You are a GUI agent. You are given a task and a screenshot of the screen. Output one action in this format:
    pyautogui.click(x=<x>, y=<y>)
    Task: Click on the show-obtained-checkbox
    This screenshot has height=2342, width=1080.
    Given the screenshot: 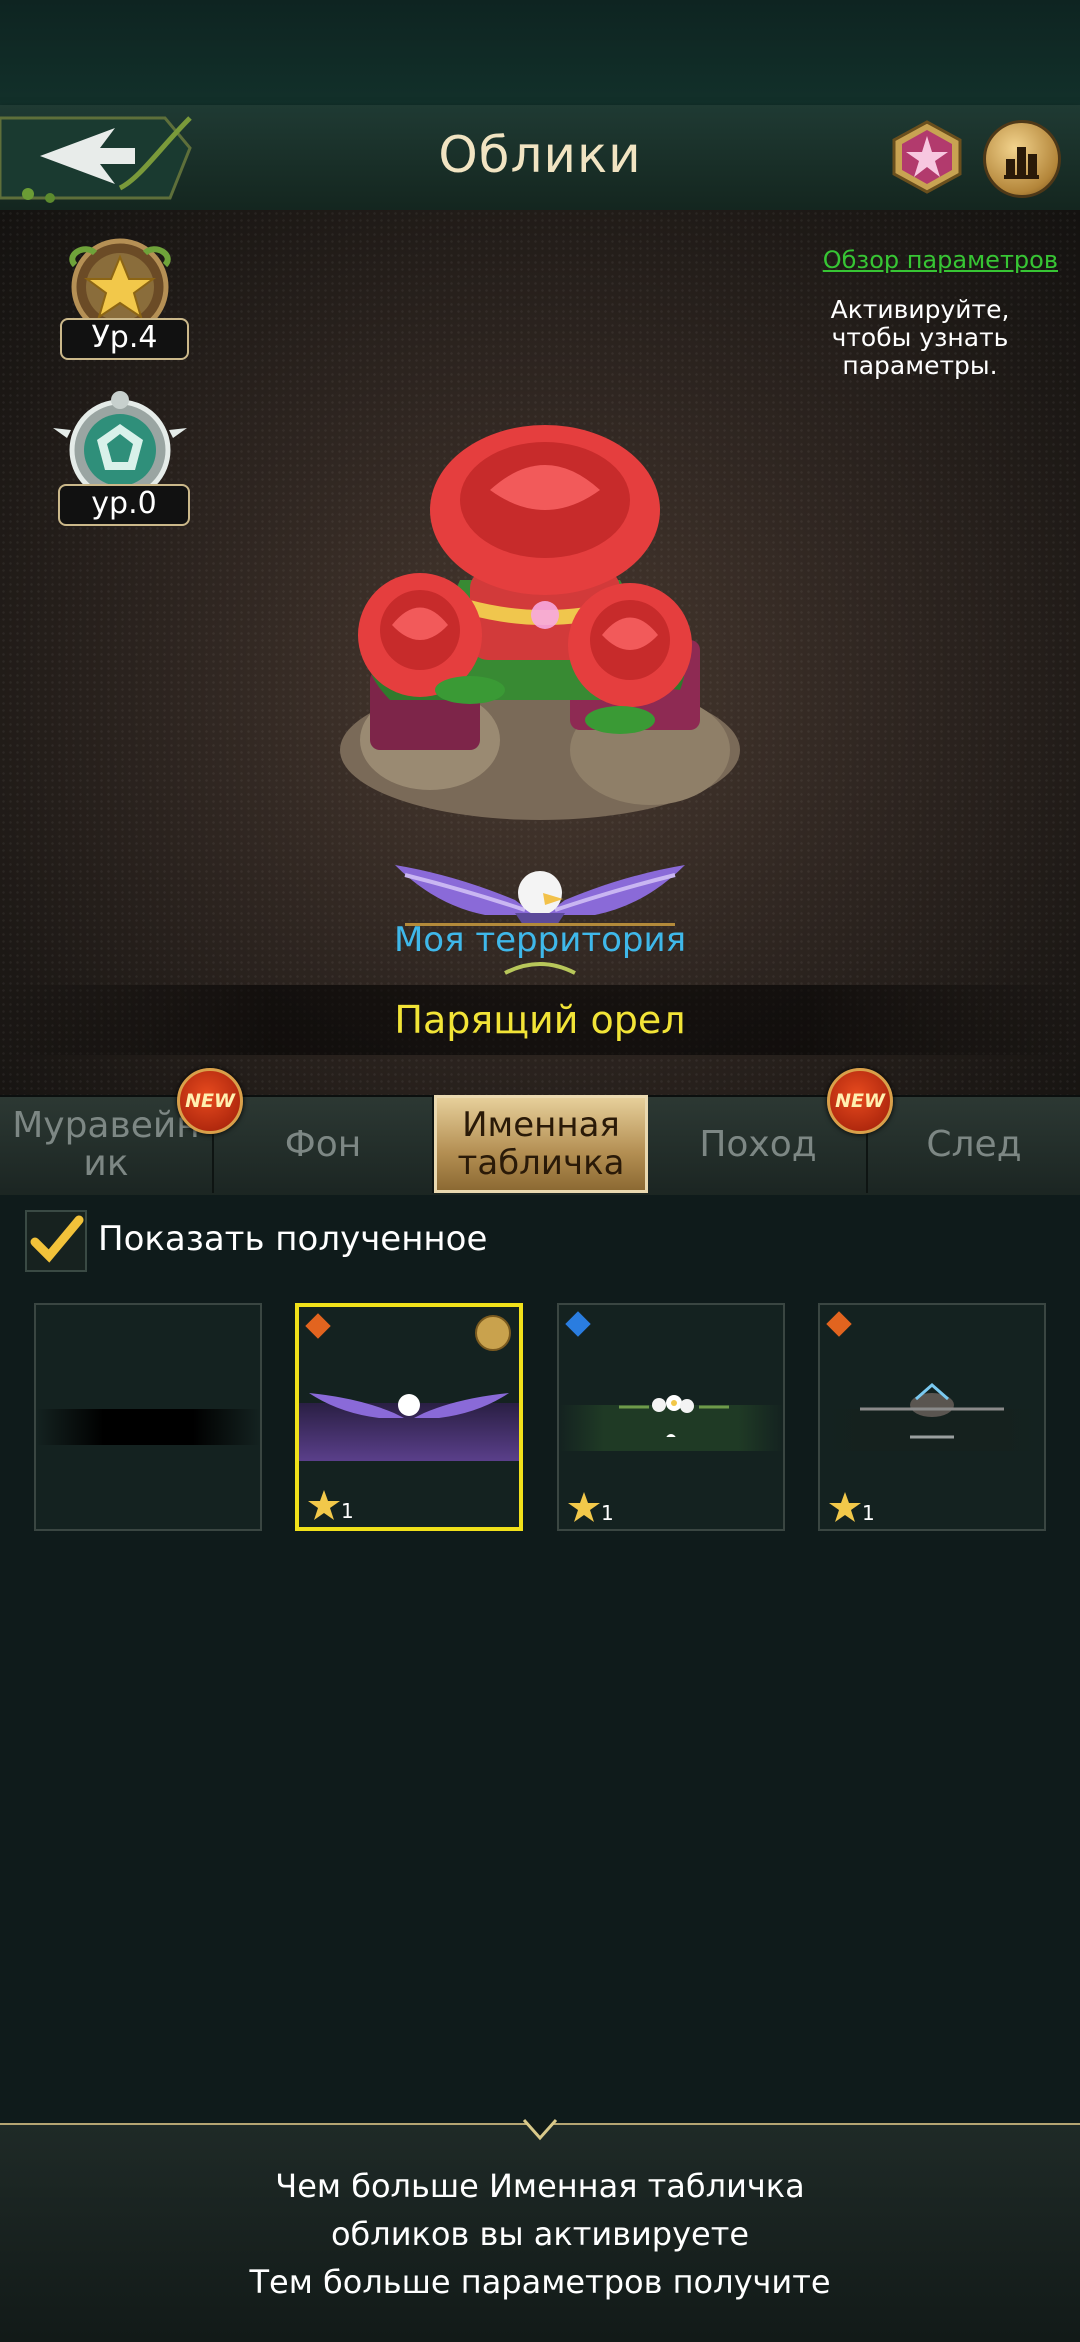 What is the action you would take?
    pyautogui.click(x=56, y=1241)
    